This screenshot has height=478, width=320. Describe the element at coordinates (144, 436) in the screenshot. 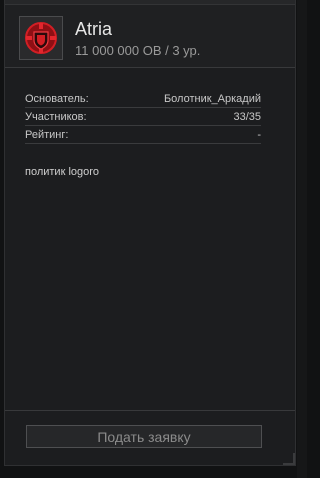

I see `apply-button: Подать заявку` at that location.